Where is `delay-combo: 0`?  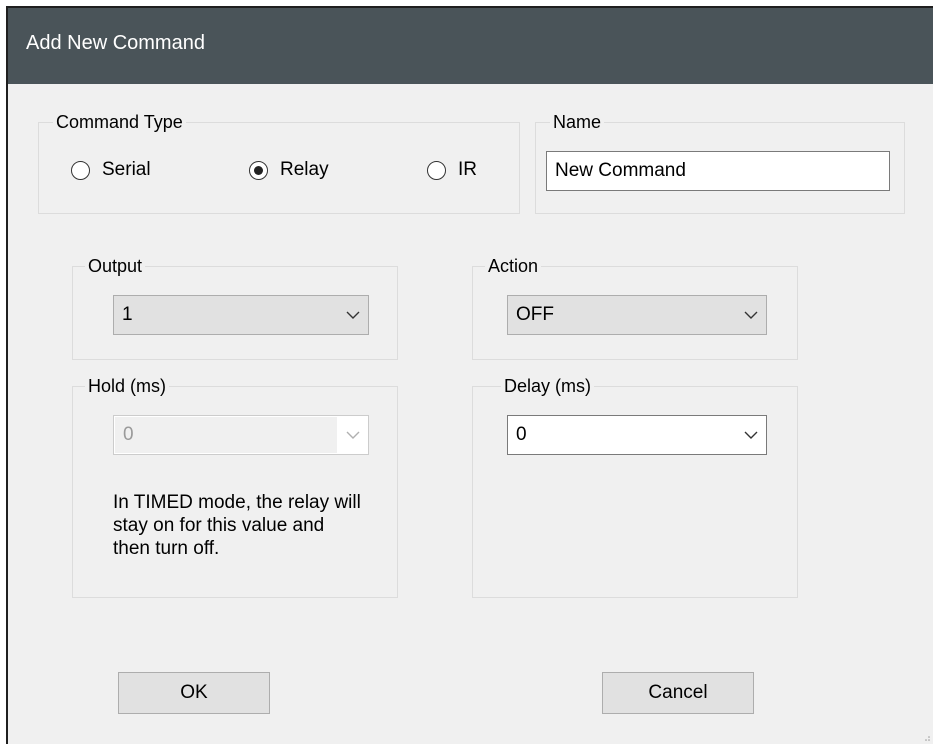
delay-combo: 0 is located at coordinates (637, 435).